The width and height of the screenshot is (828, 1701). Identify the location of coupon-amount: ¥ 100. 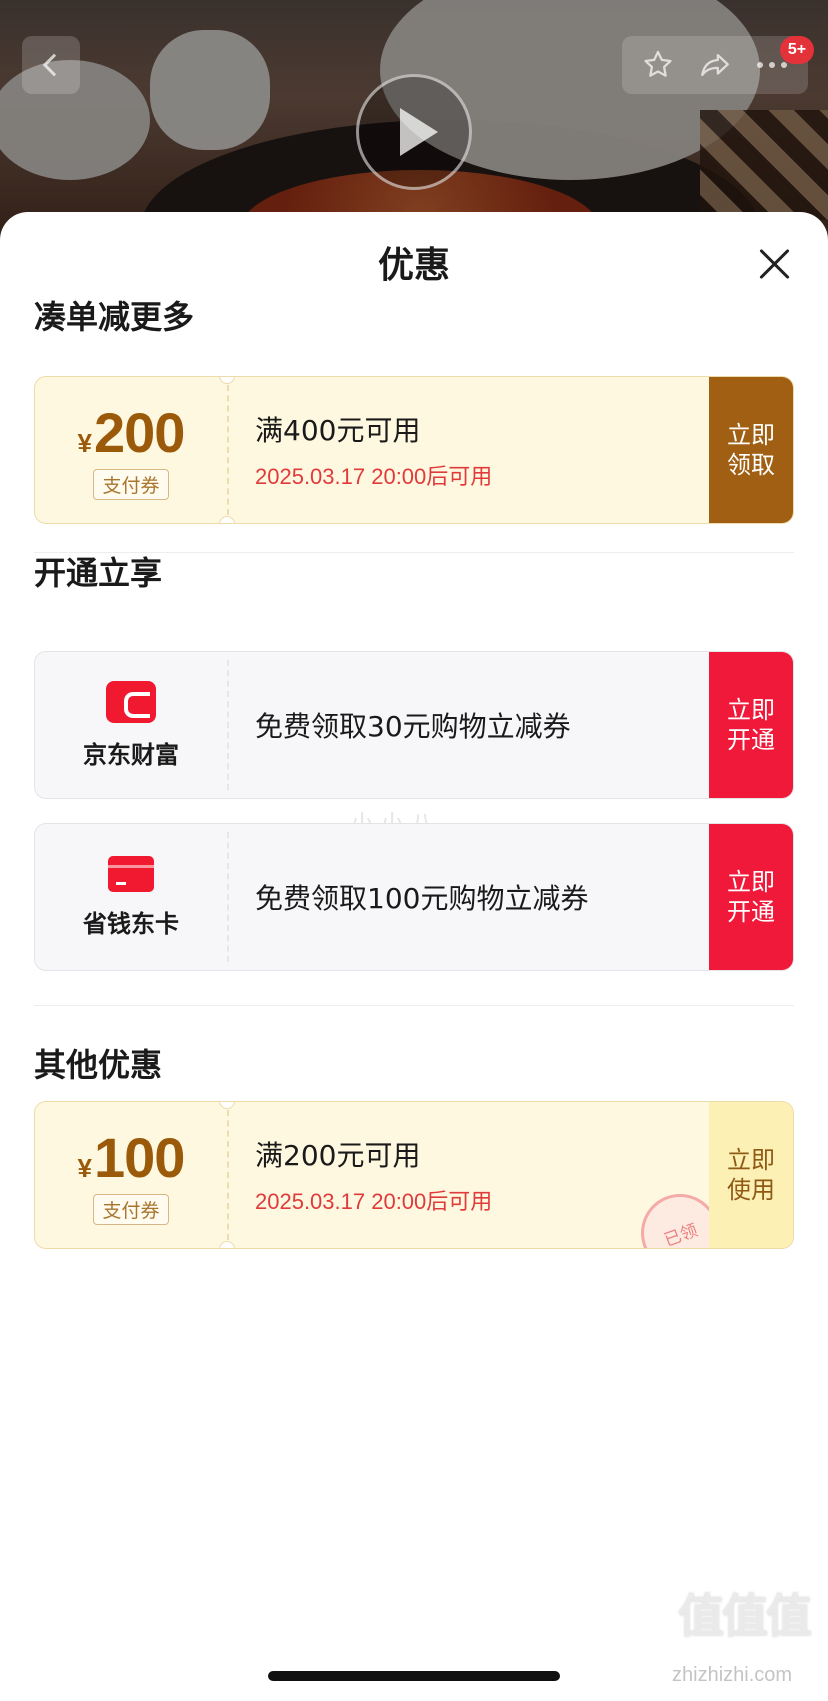
(131, 1157).